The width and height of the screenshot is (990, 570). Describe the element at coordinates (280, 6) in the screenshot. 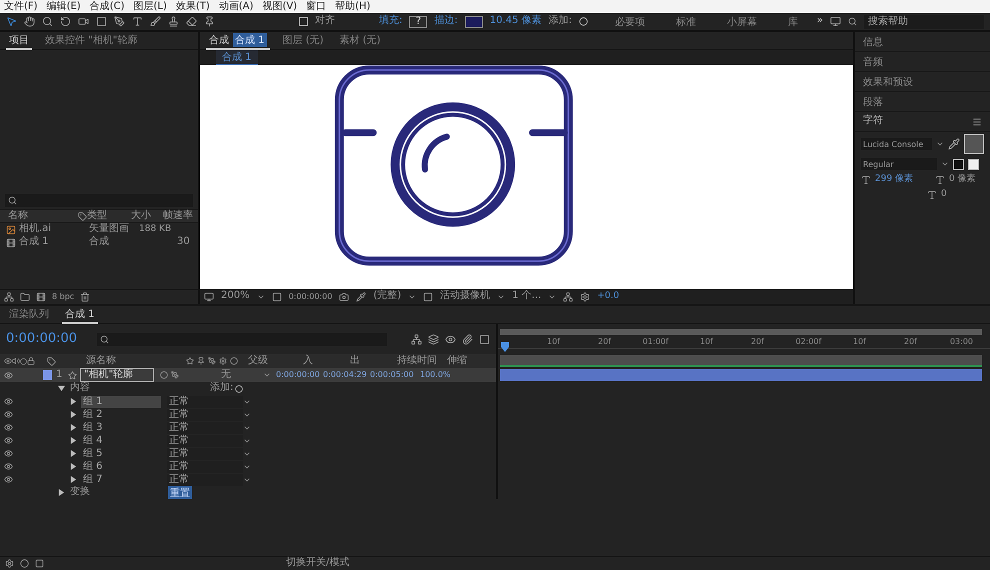

I see `menu-item: 视图(V)` at that location.